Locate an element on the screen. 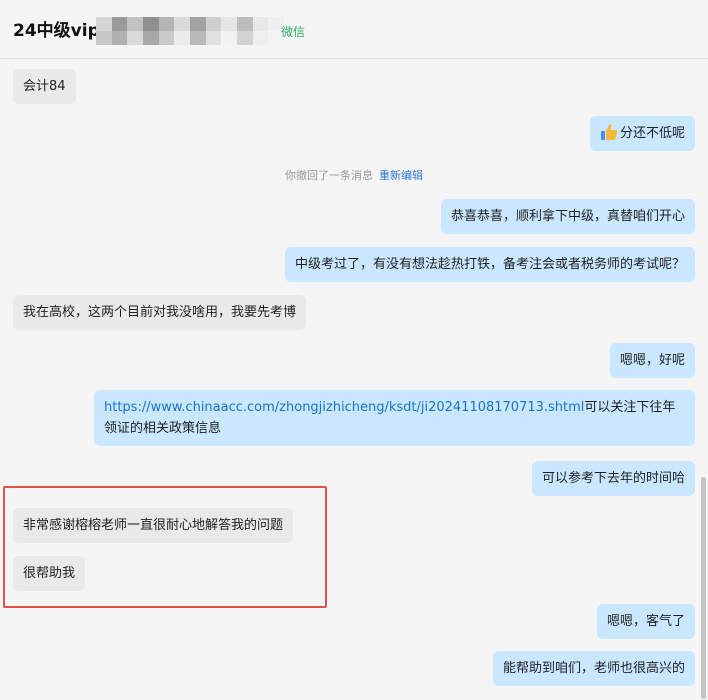 This screenshot has width=708, height=700. message-text: 嗯嗯，好呢 is located at coordinates (652, 360).